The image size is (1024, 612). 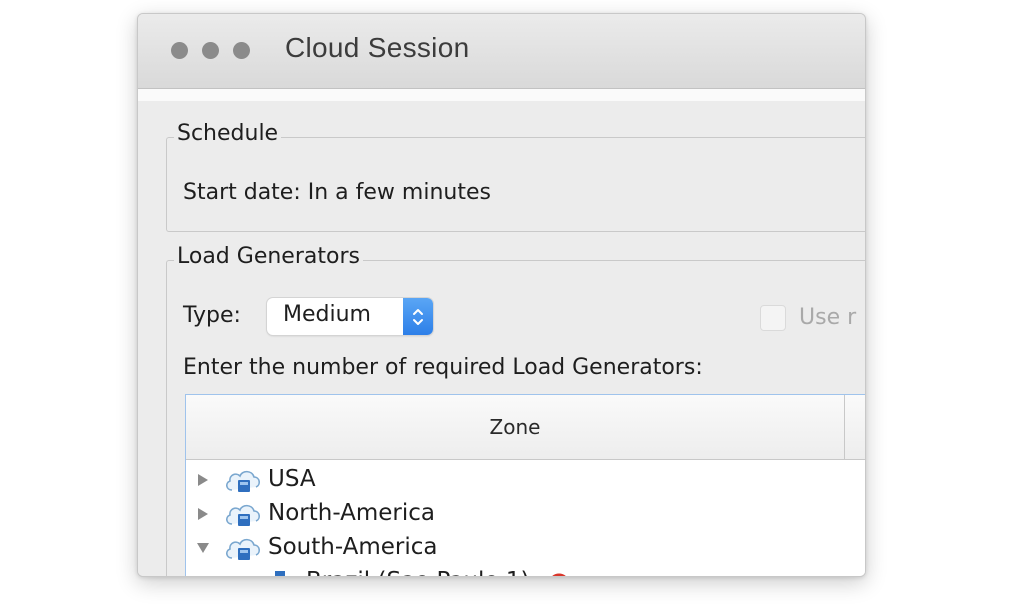 What do you see at coordinates (292, 479) in the screenshot?
I see `zone-label: USA` at bounding box center [292, 479].